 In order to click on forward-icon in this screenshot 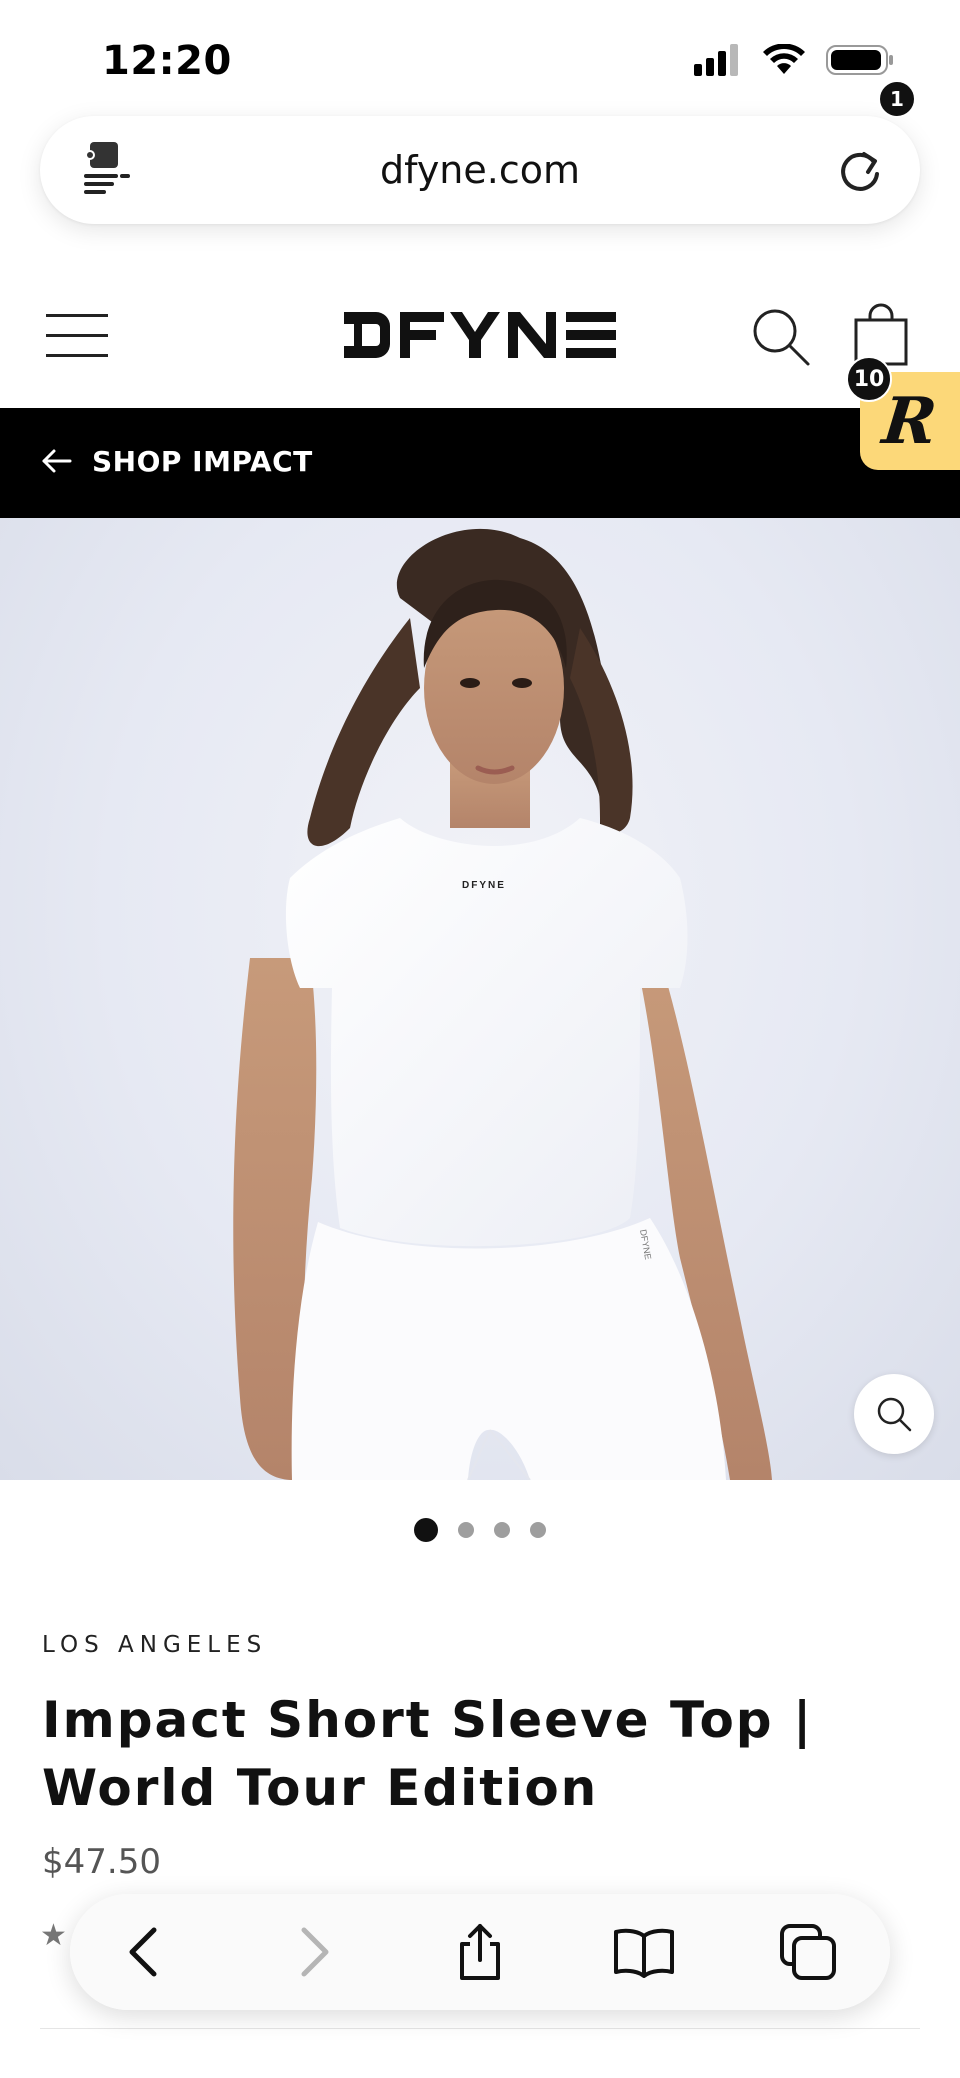, I will do `click(315, 1952)`.